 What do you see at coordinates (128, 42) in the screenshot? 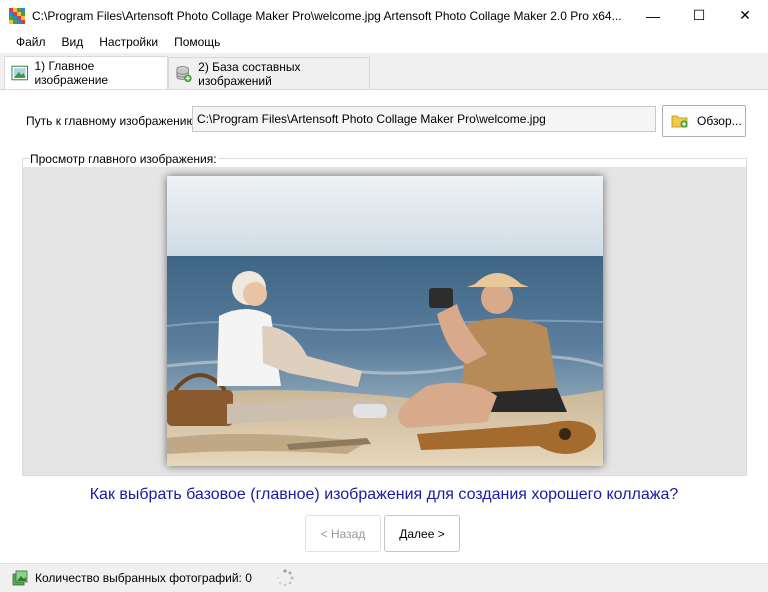
I see `menu-settings: Настройки` at bounding box center [128, 42].